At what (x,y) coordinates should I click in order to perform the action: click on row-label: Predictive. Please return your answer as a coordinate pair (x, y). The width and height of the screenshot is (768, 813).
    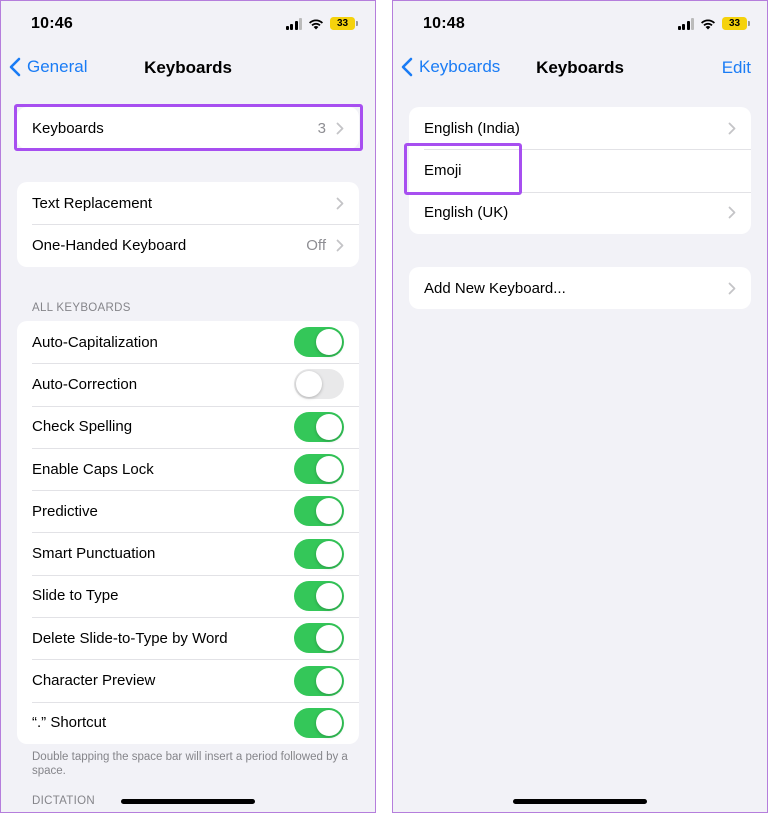
    Looking at the image, I should click on (65, 511).